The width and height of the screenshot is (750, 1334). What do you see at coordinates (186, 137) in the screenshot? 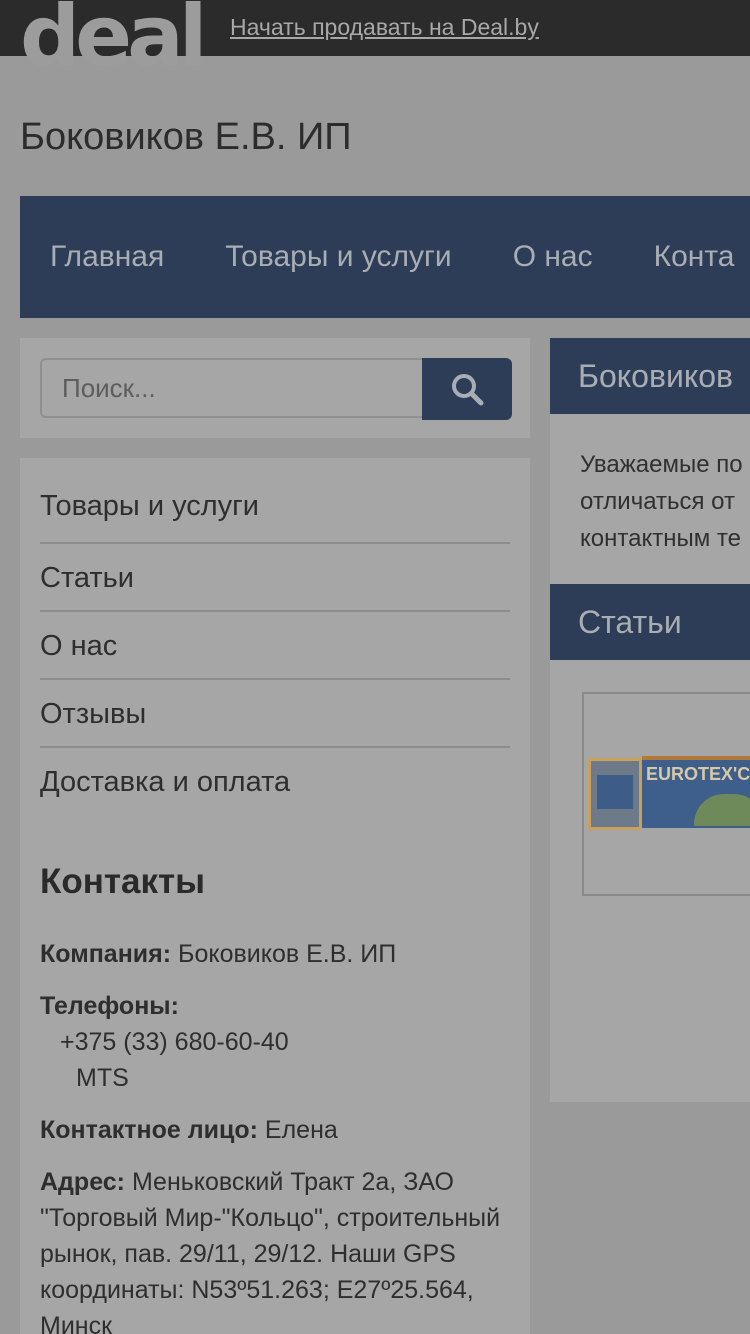
I see `company-title: Боковиков Е.В. ИП` at bounding box center [186, 137].